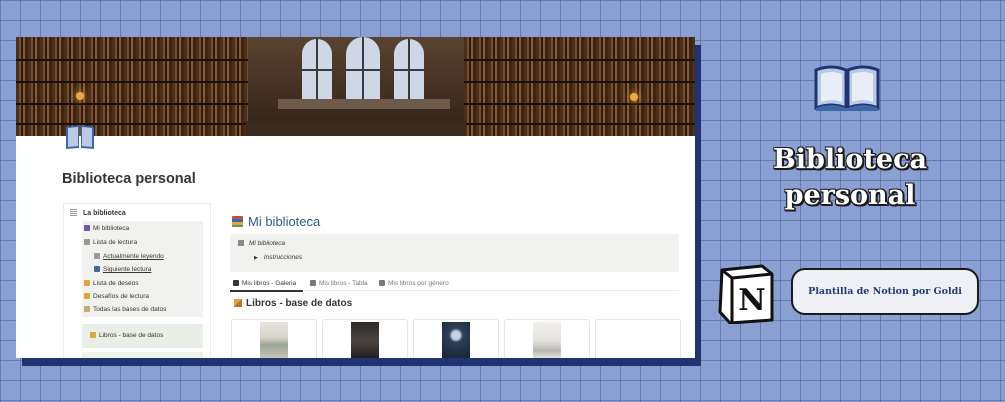 This screenshot has width=1005, height=402. Describe the element at coordinates (236, 283) in the screenshot. I see `gallery-icon` at that location.